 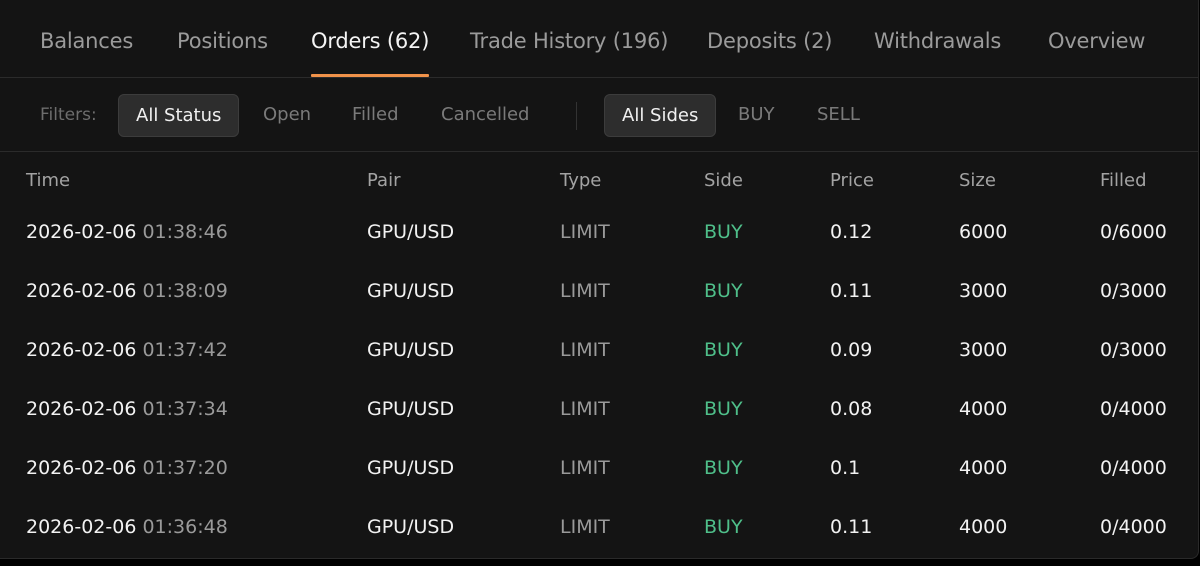 What do you see at coordinates (370, 75) in the screenshot?
I see `active-tab-indicator` at bounding box center [370, 75].